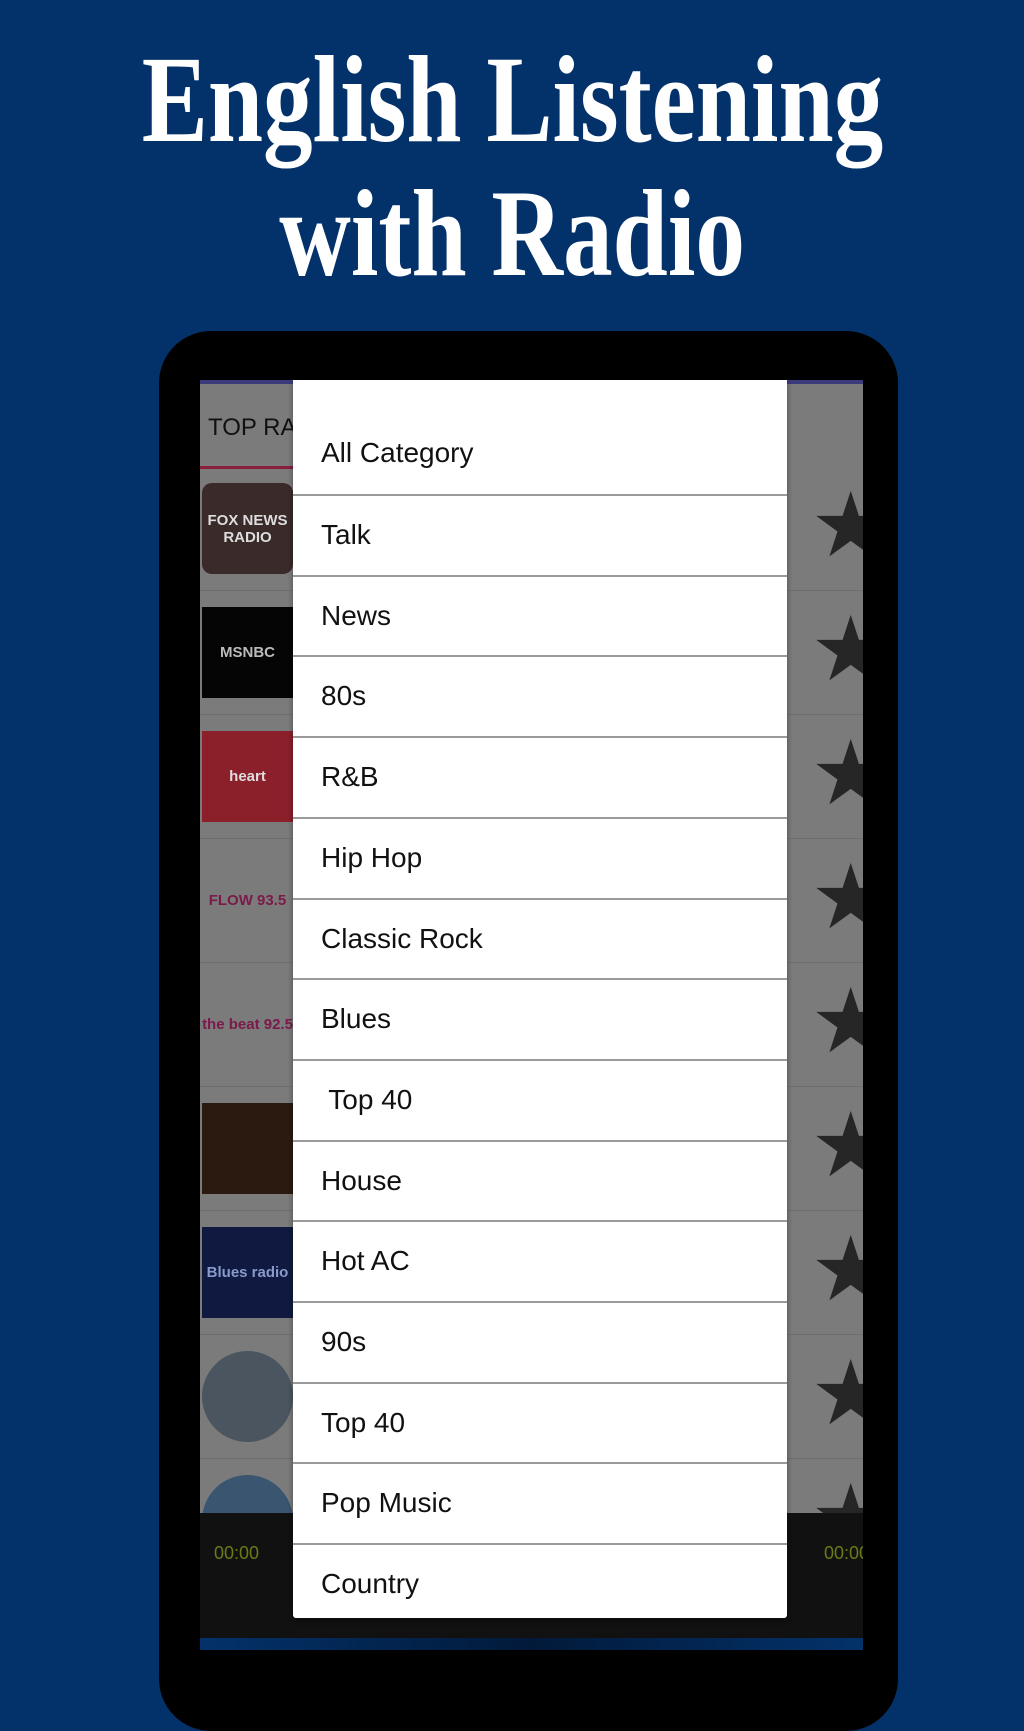 Image resolution: width=1024 pixels, height=1731 pixels. Describe the element at coordinates (540, 454) in the screenshot. I see `category-option: All Category` at that location.